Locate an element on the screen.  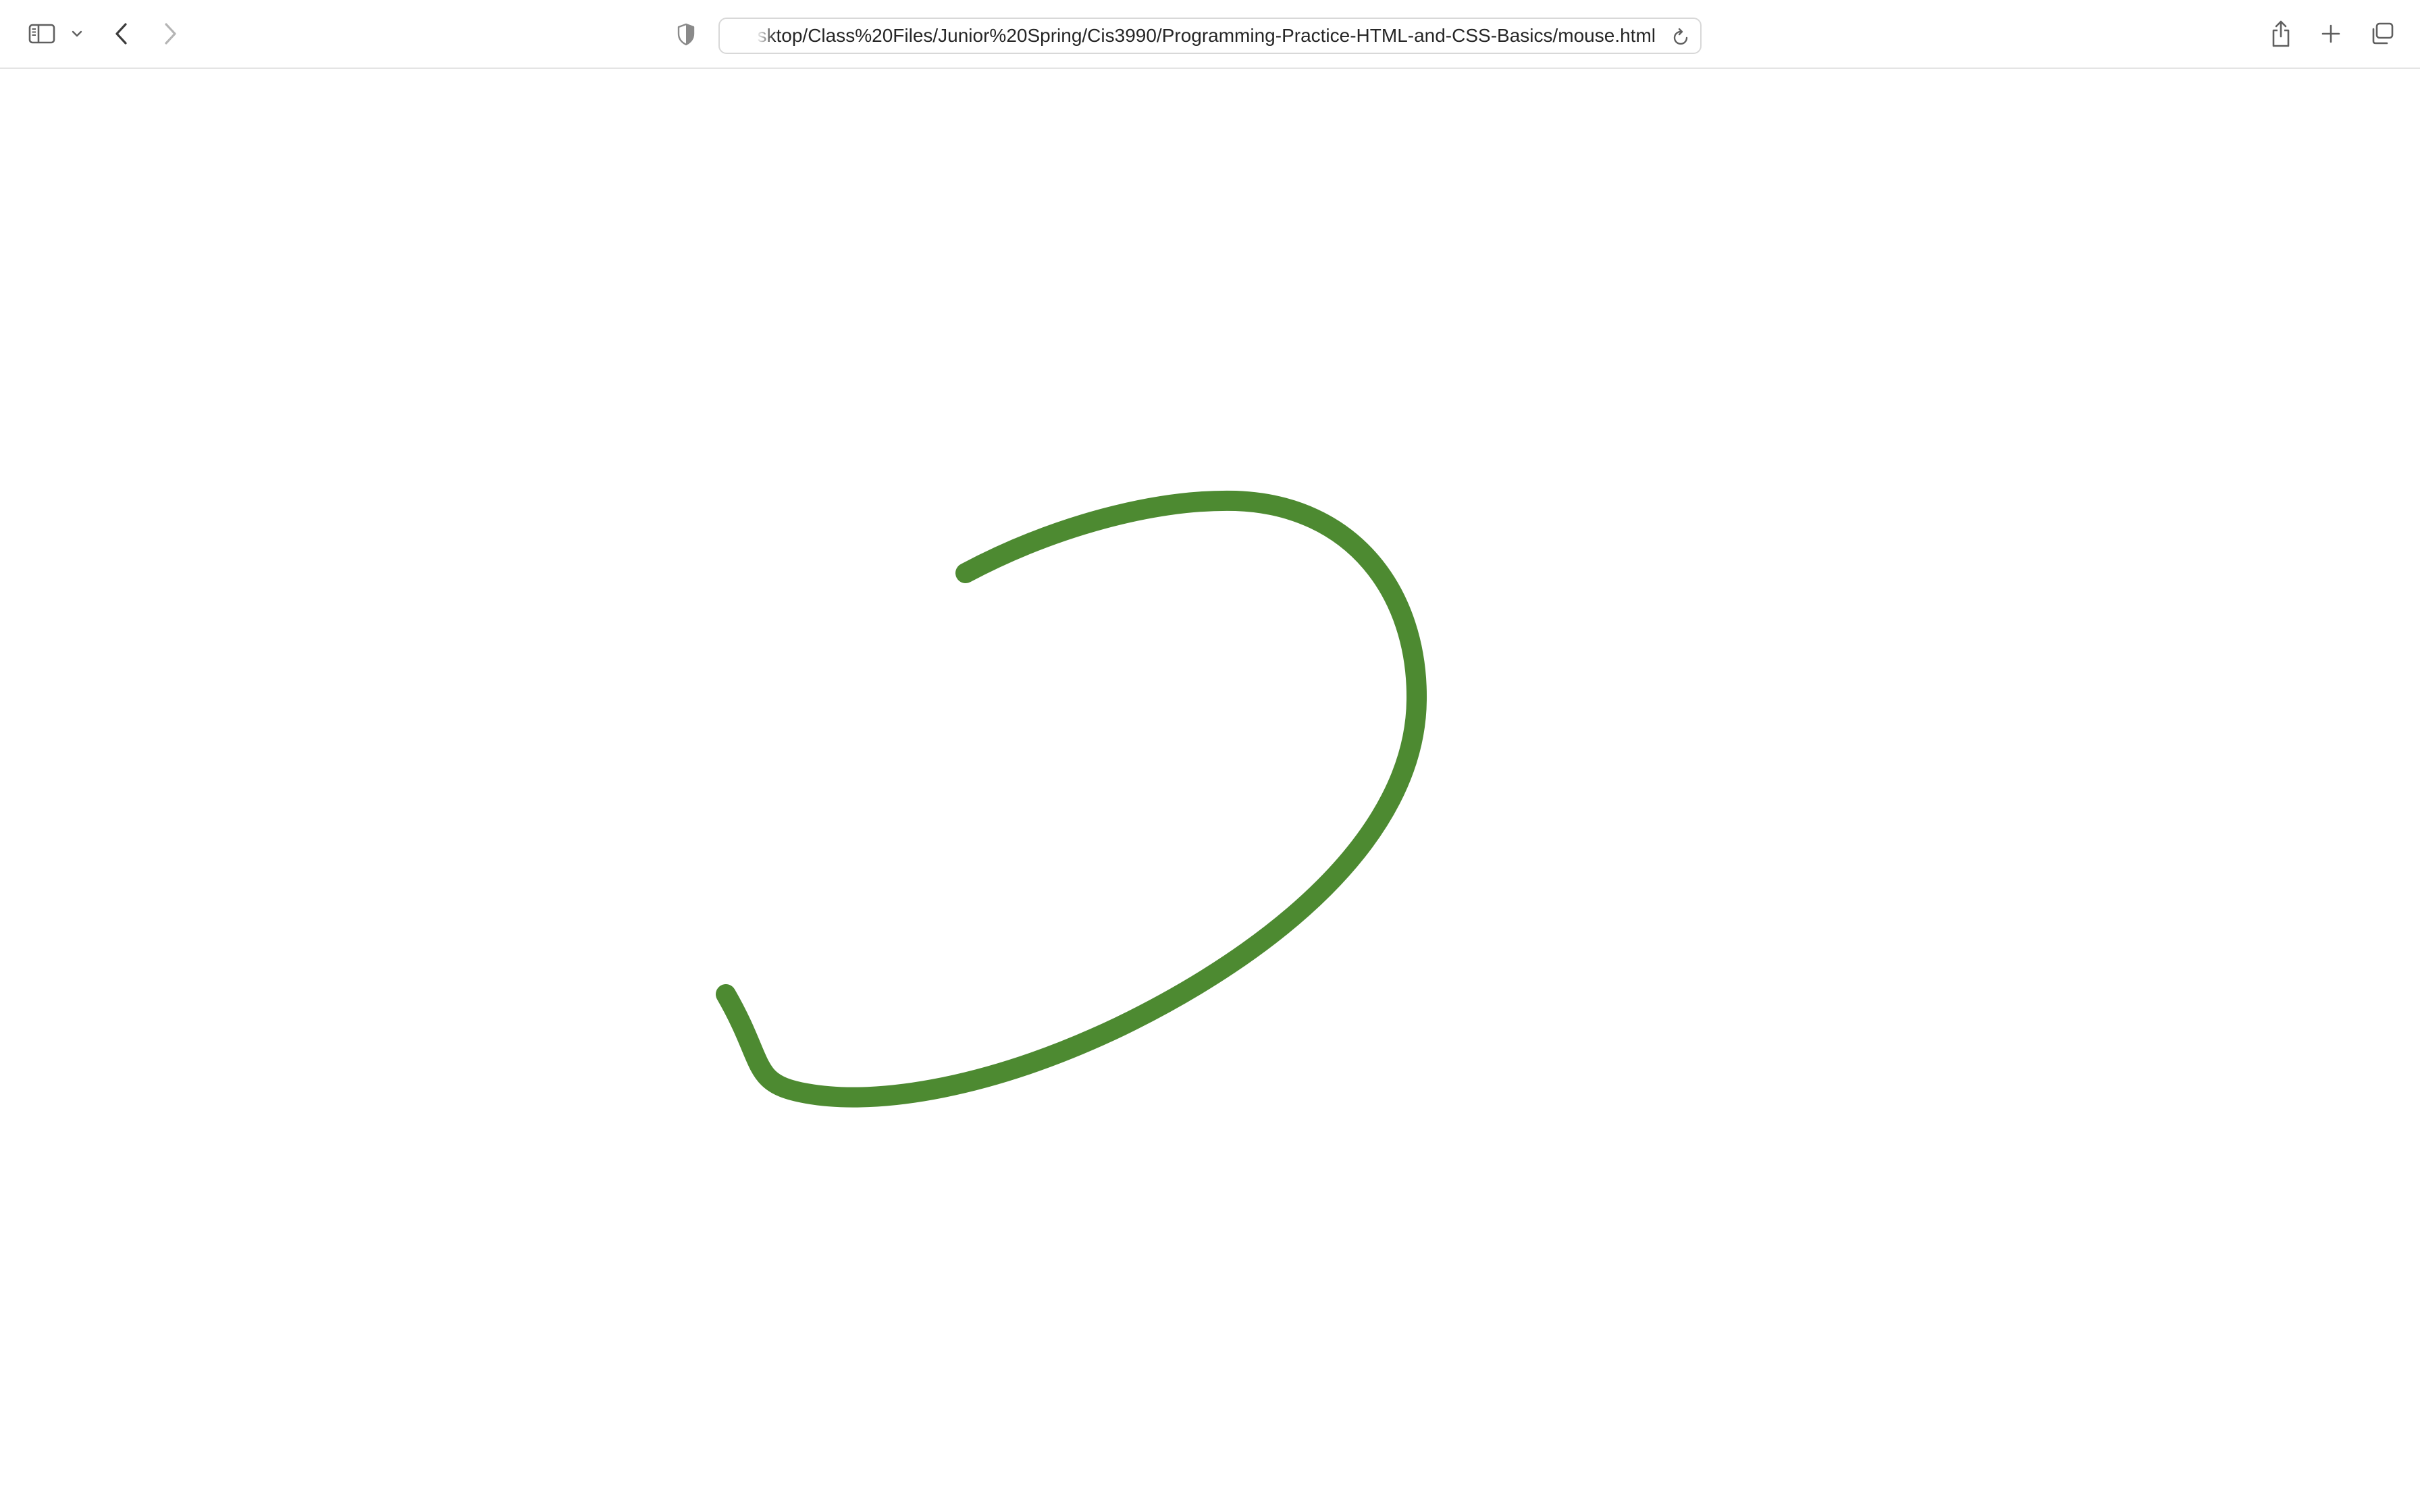
tabs-overview-icon is located at coordinates (2382, 34).